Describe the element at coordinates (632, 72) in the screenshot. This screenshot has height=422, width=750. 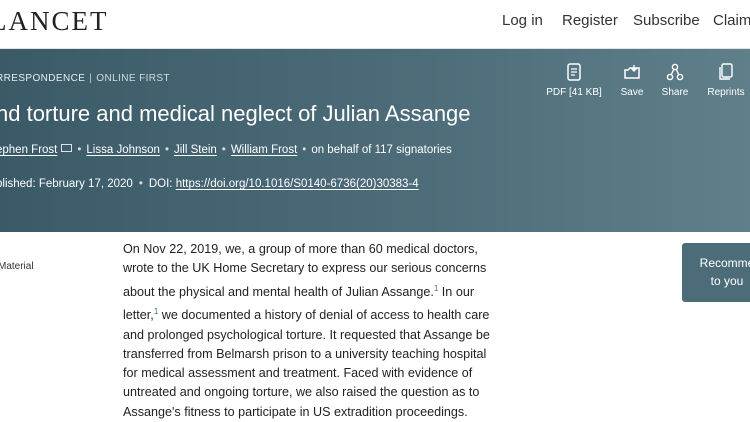
I see `save-icon` at that location.